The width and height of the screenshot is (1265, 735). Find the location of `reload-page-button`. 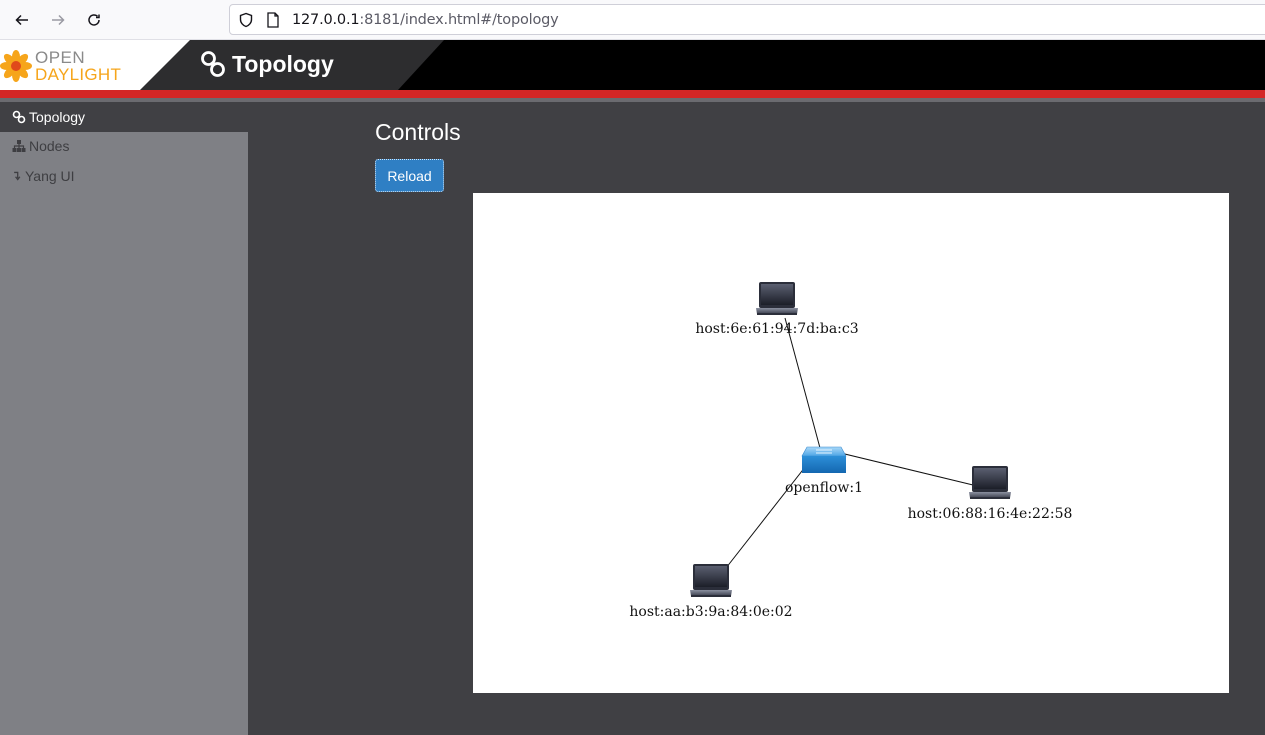

reload-page-button is located at coordinates (94, 20).